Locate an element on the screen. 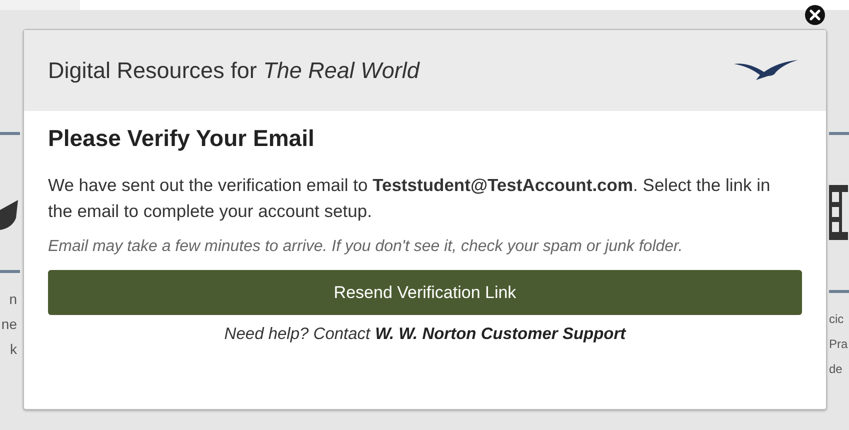 This screenshot has height=430, width=849. background-text: Pra is located at coordinates (839, 344).